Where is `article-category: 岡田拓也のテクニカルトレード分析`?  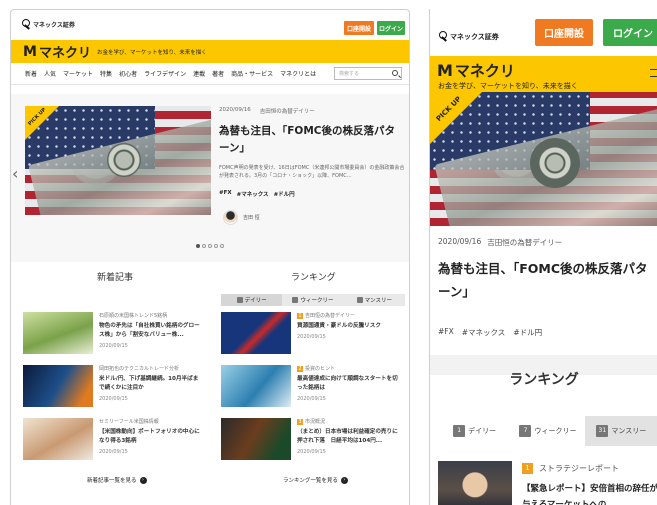 article-category: 岡田拓也のテクニカルトレード分析 is located at coordinates (139, 369).